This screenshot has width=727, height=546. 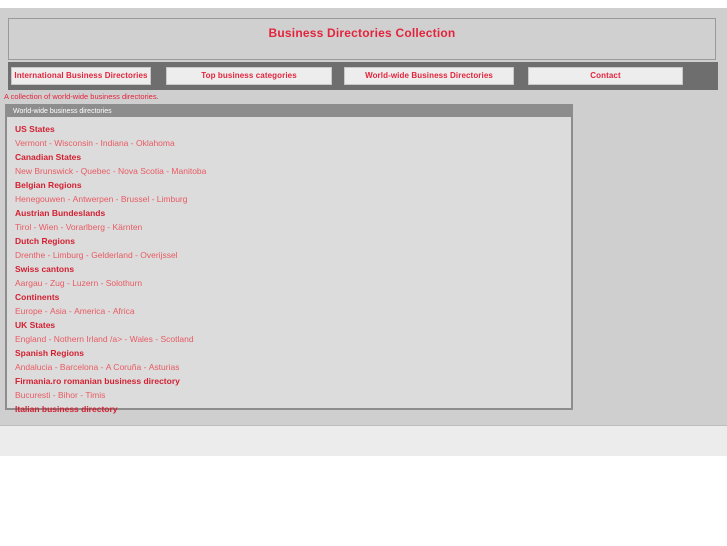 I want to click on top-gutter, so click(x=363, y=4).